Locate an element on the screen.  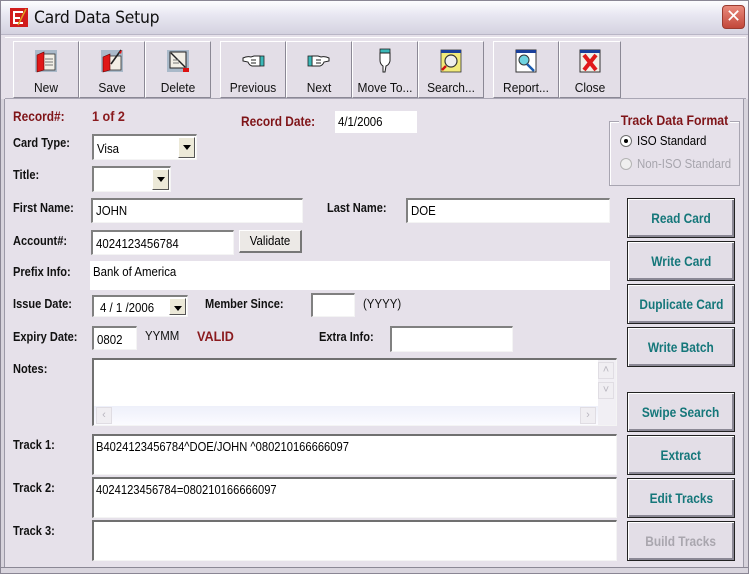
horizontal-scrollbar: ‹ › is located at coordinates (346, 415).